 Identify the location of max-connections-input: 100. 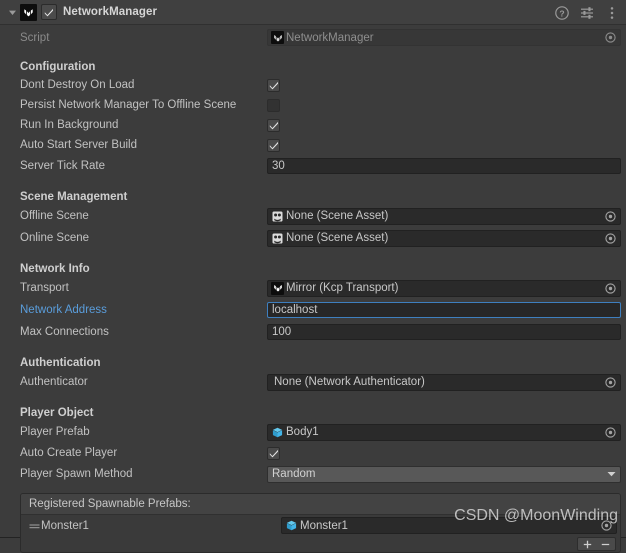
(444, 332).